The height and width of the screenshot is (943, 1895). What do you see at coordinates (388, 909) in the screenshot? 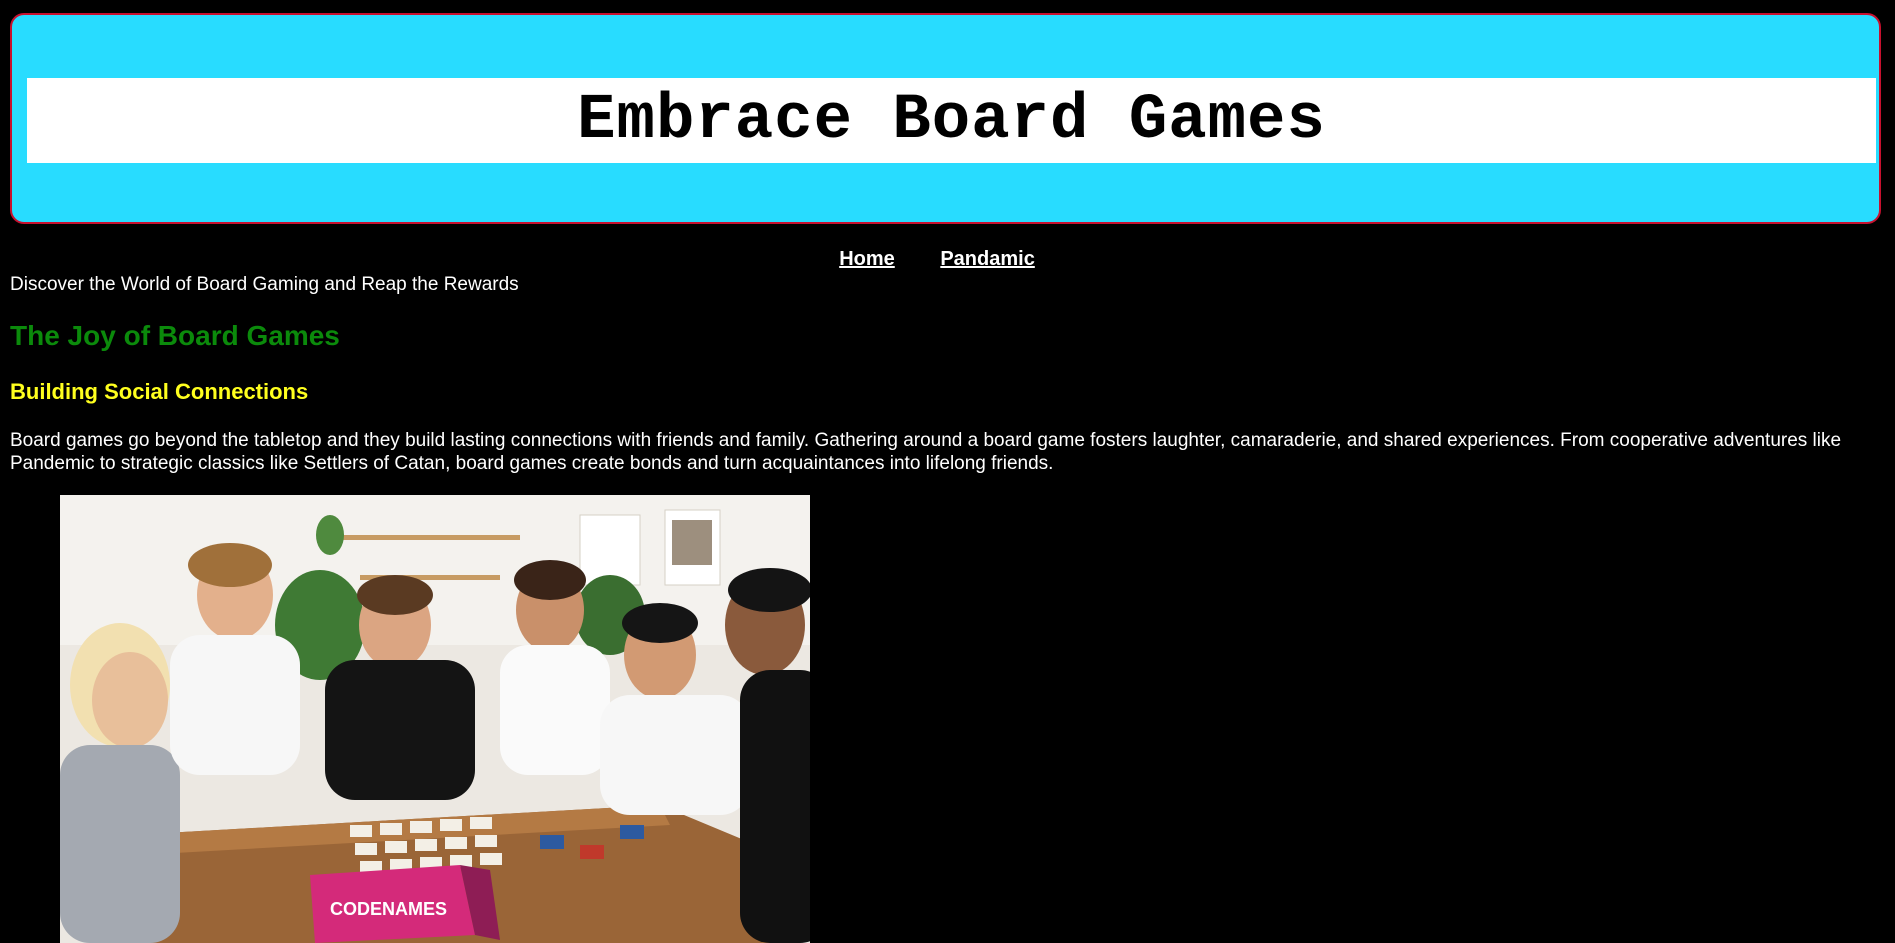
I see `game-box-label: CODENAMES` at bounding box center [388, 909].